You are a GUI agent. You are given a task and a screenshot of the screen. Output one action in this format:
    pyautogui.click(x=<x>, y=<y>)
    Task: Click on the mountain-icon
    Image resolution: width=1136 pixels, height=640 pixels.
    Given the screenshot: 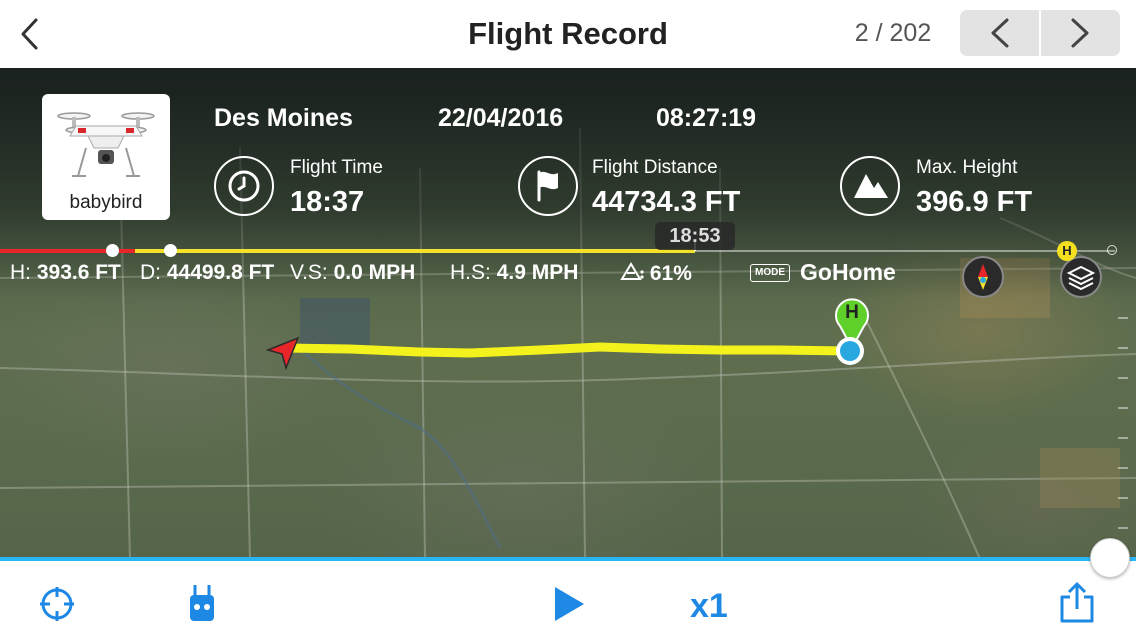 What is the action you would take?
    pyautogui.click(x=871, y=186)
    